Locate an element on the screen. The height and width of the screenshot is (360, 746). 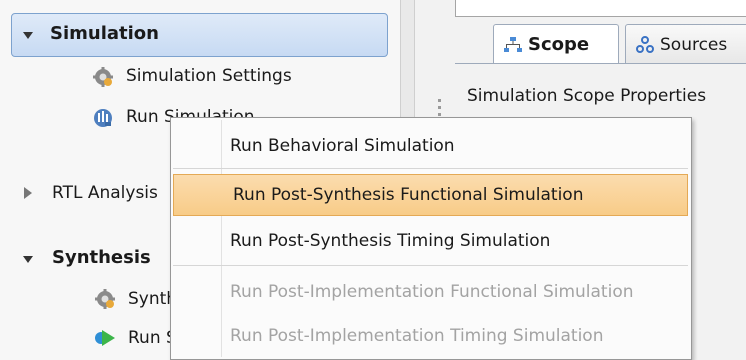
menu-item-run-behavioral-simulation: Run Behavioral Simulation is located at coordinates (431, 146).